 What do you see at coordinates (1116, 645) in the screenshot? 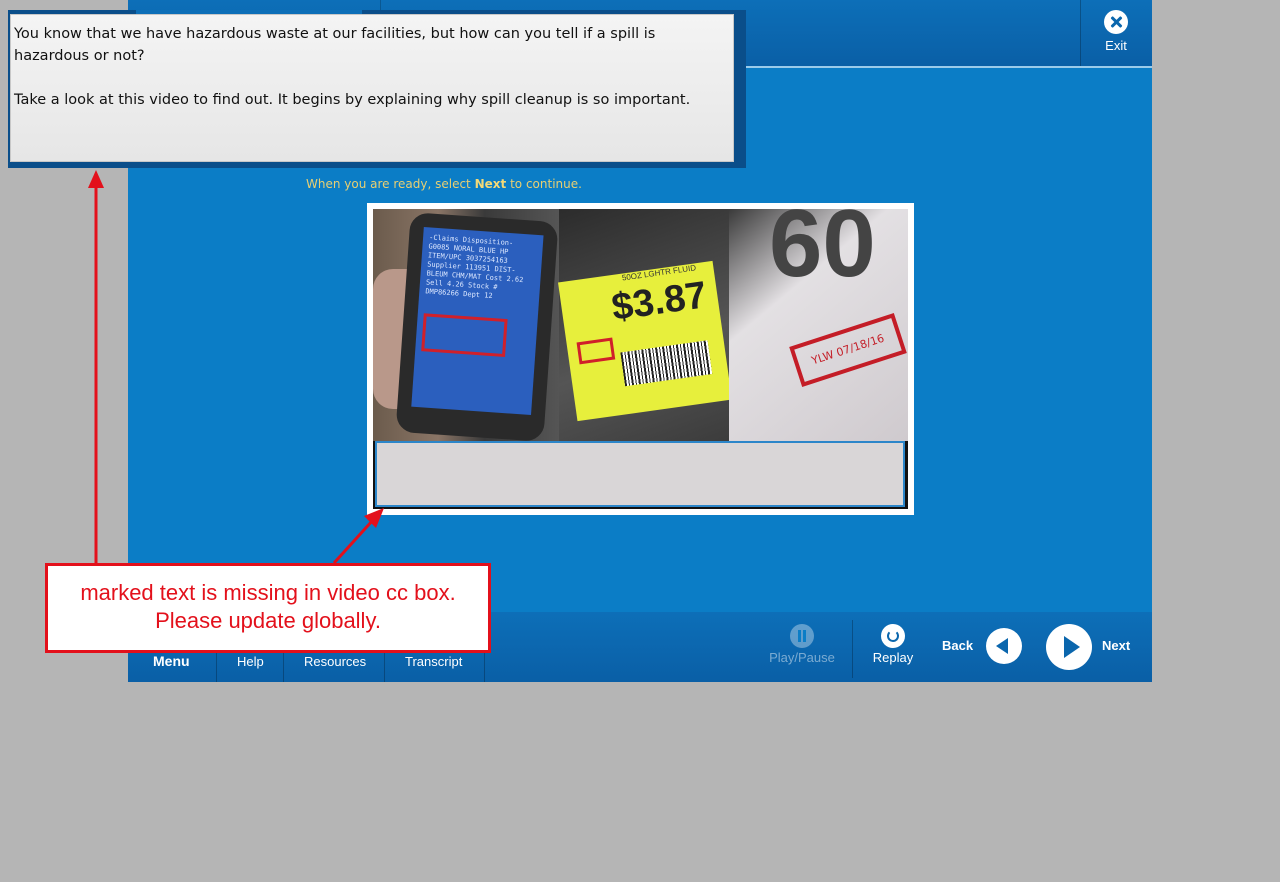
I see `next-label: Next` at bounding box center [1116, 645].